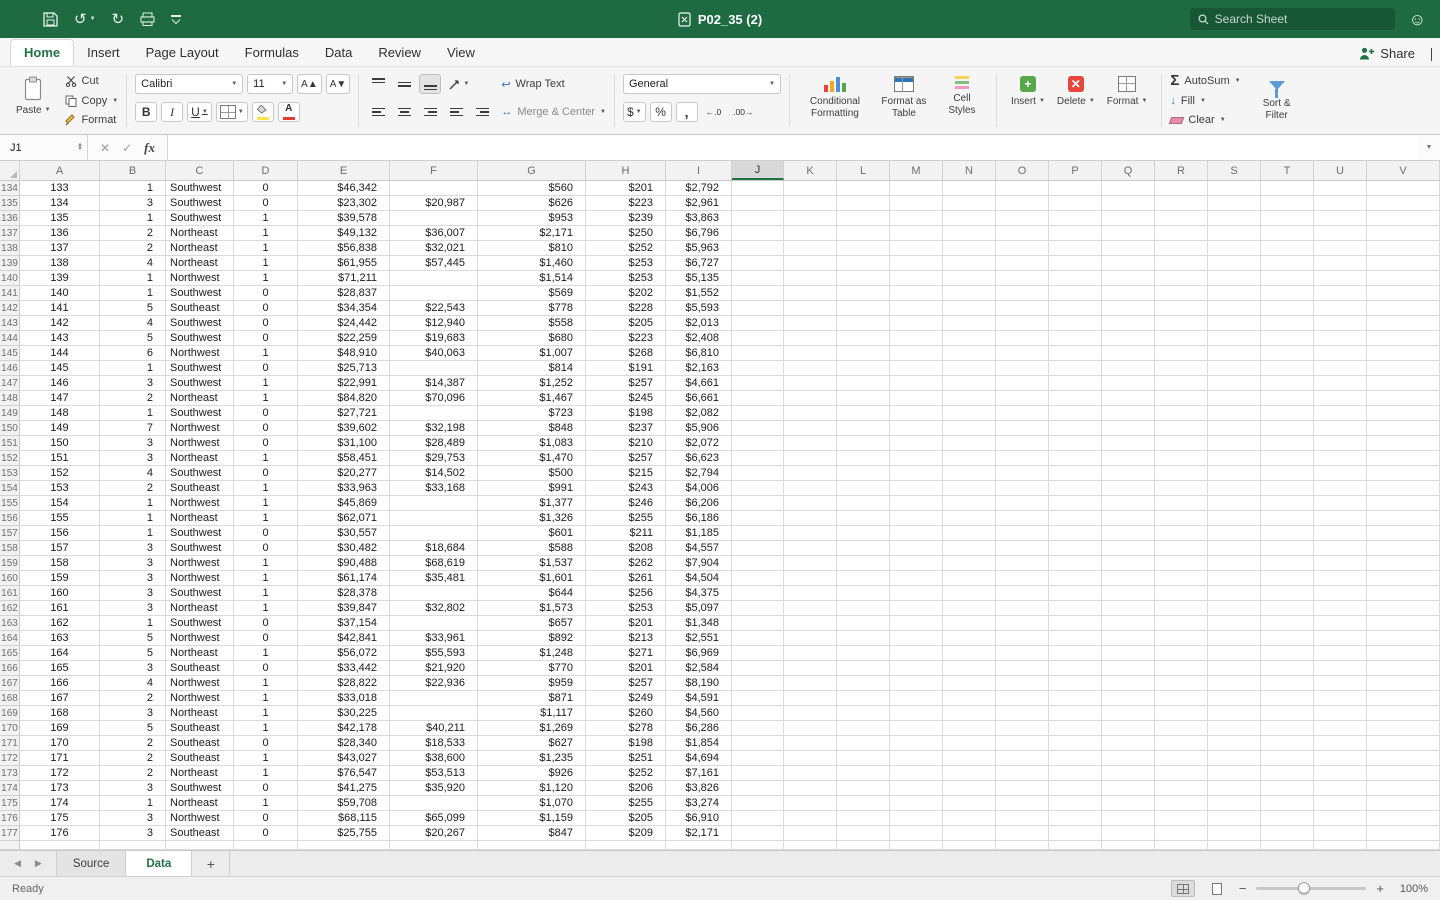 This screenshot has width=1440, height=900. What do you see at coordinates (1128, 338) in the screenshot?
I see `cell-Q144` at bounding box center [1128, 338].